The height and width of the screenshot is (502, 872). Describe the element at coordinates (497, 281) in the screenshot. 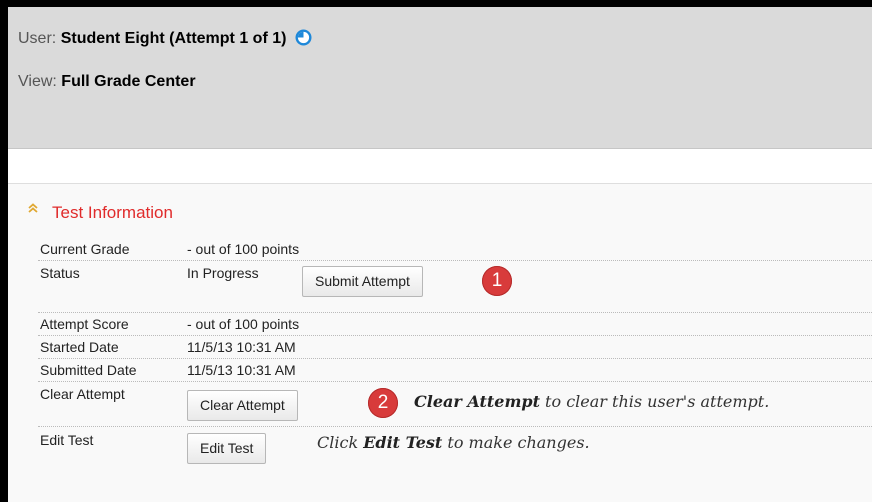

I see `callout-badge-1: 1` at that location.